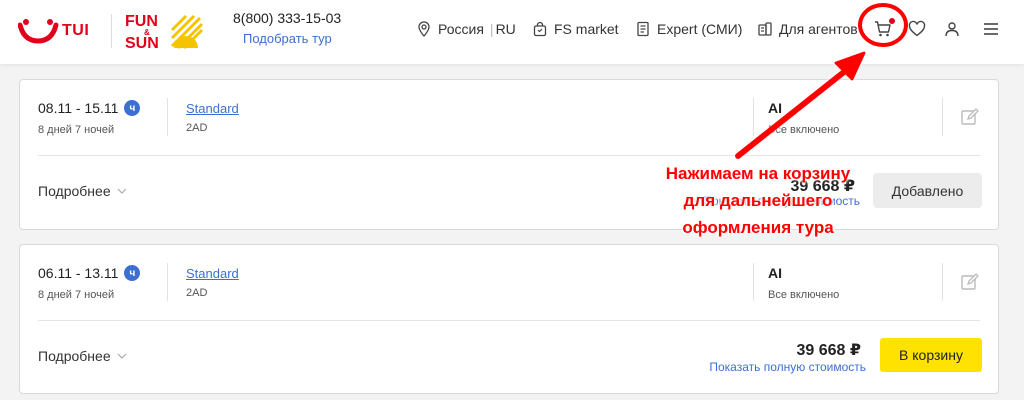 This screenshot has height=400, width=1024. Describe the element at coordinates (927, 190) in the screenshot. I see `added-to-cart-button: Добавлено` at that location.